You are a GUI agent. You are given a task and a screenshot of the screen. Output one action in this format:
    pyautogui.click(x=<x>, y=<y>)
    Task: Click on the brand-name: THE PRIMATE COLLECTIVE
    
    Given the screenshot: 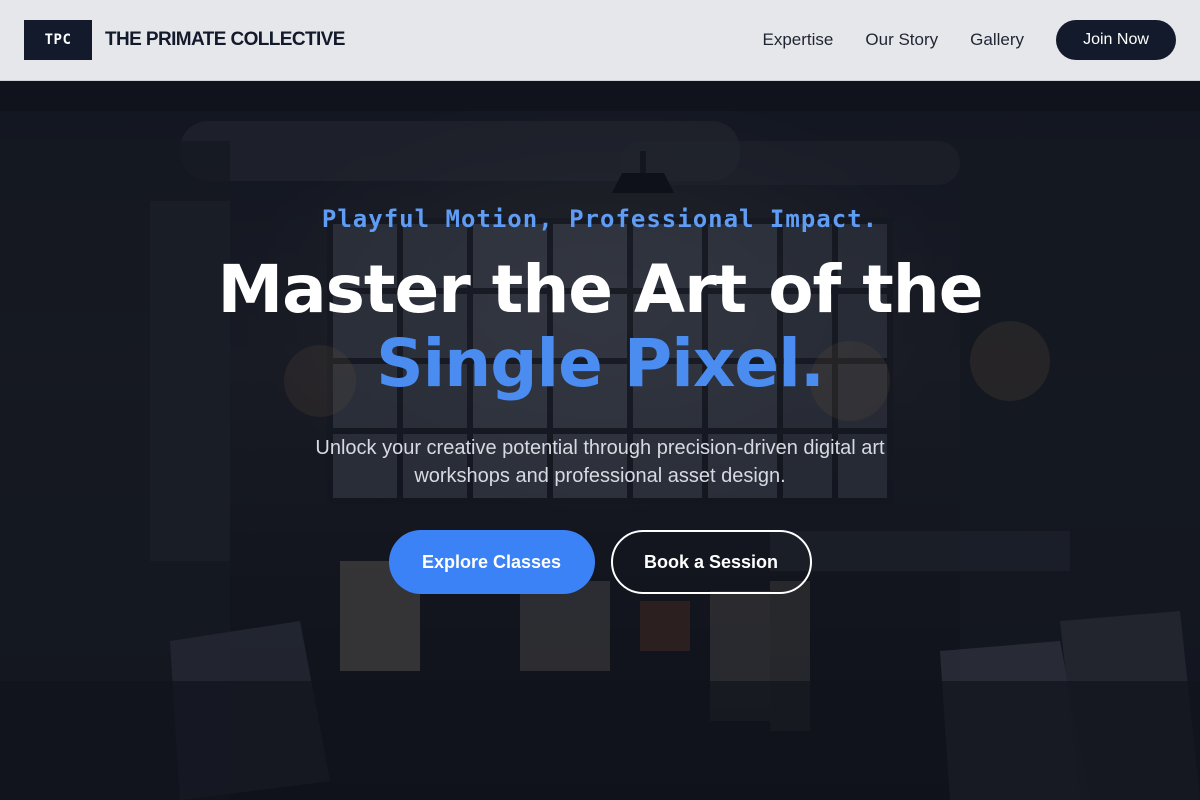 What is the action you would take?
    pyautogui.click(x=225, y=40)
    